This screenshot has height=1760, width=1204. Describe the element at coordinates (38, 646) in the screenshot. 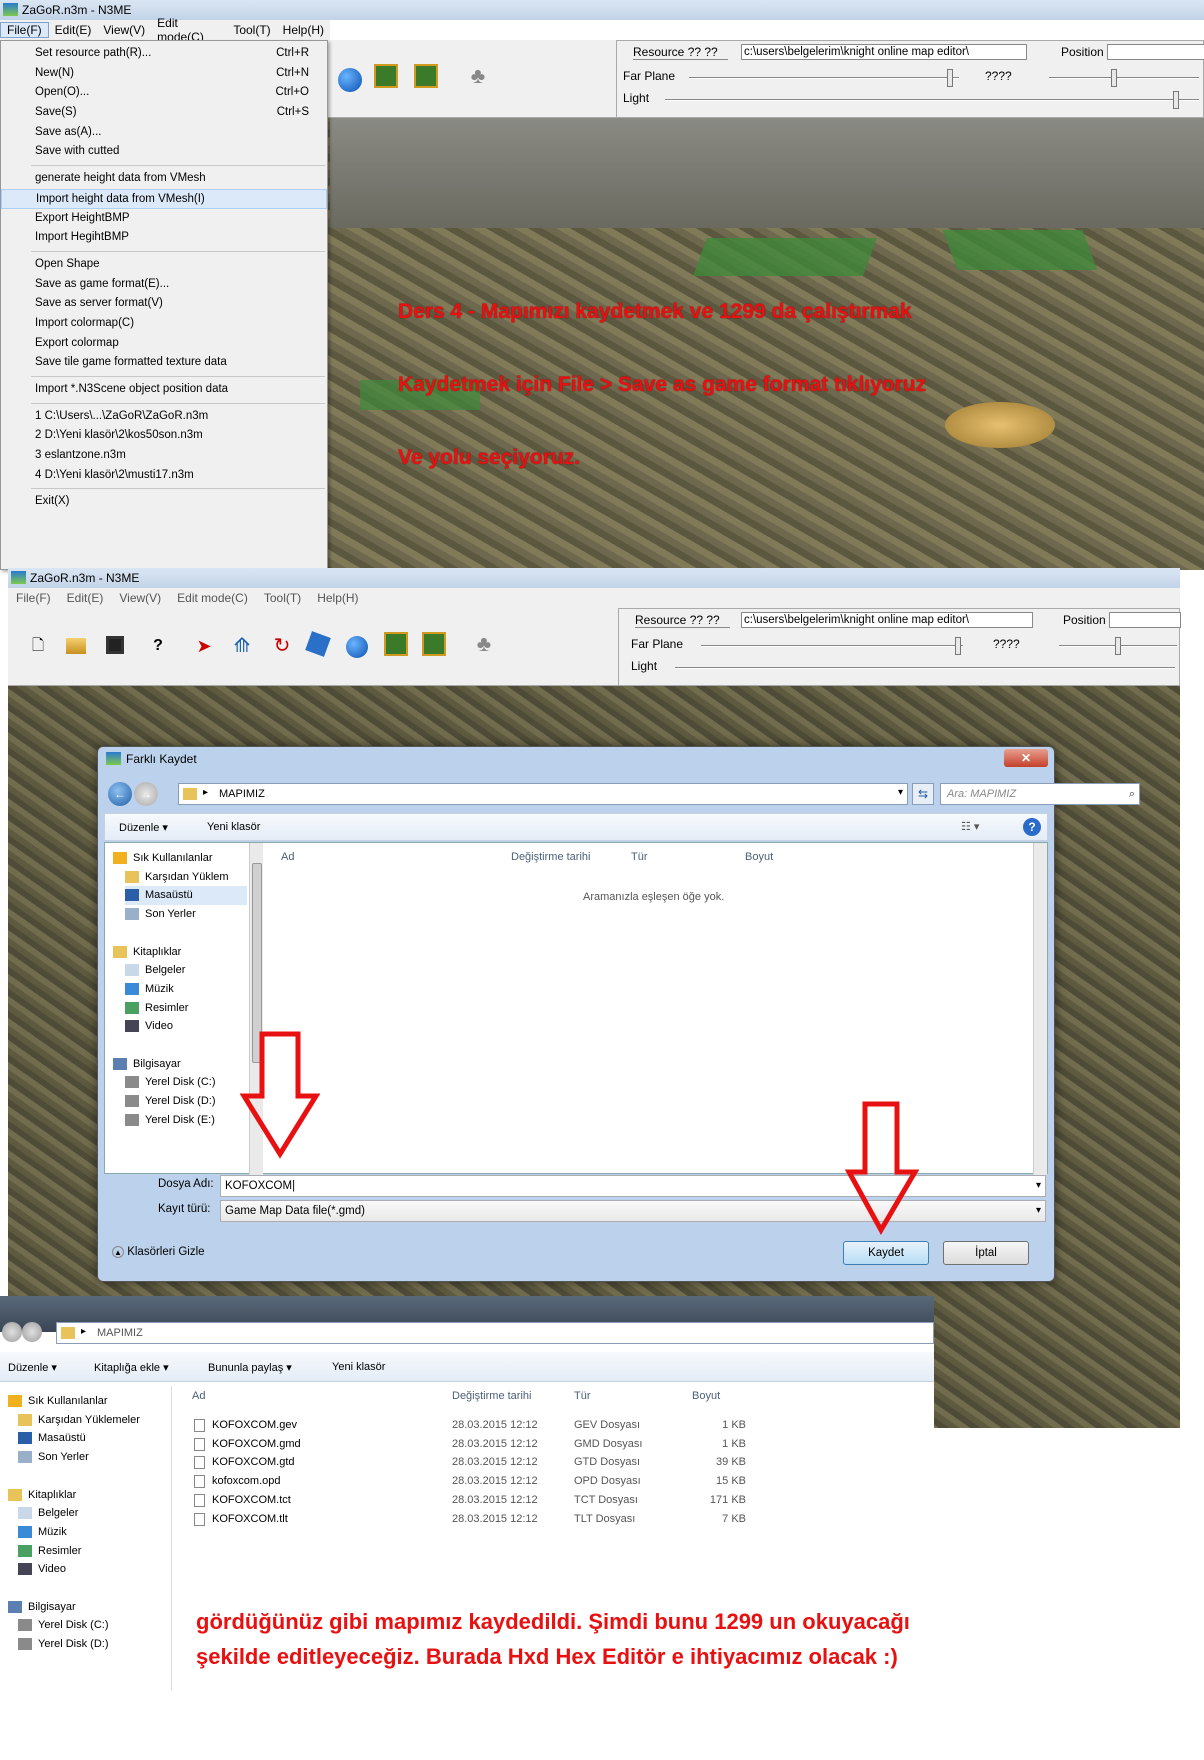

I see `new-file-icon: 🗋` at that location.